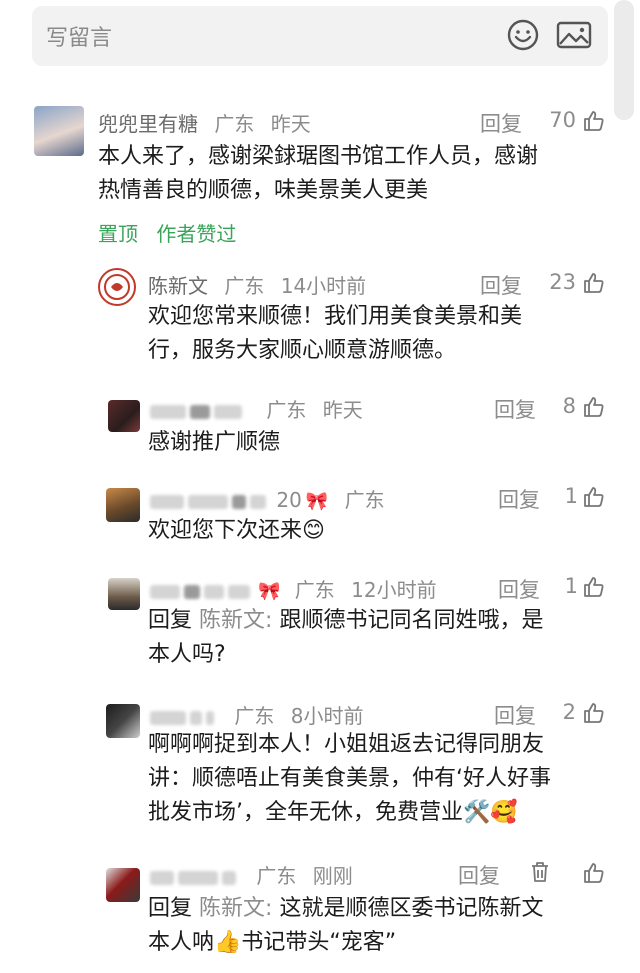 The height and width of the screenshot is (973, 640). Describe the element at coordinates (346, 925) in the screenshot. I see `comment-text: 回复 陈新文: 这就是顺德区委书记陈新文 本人呐👍书记带头“宠客”` at that location.